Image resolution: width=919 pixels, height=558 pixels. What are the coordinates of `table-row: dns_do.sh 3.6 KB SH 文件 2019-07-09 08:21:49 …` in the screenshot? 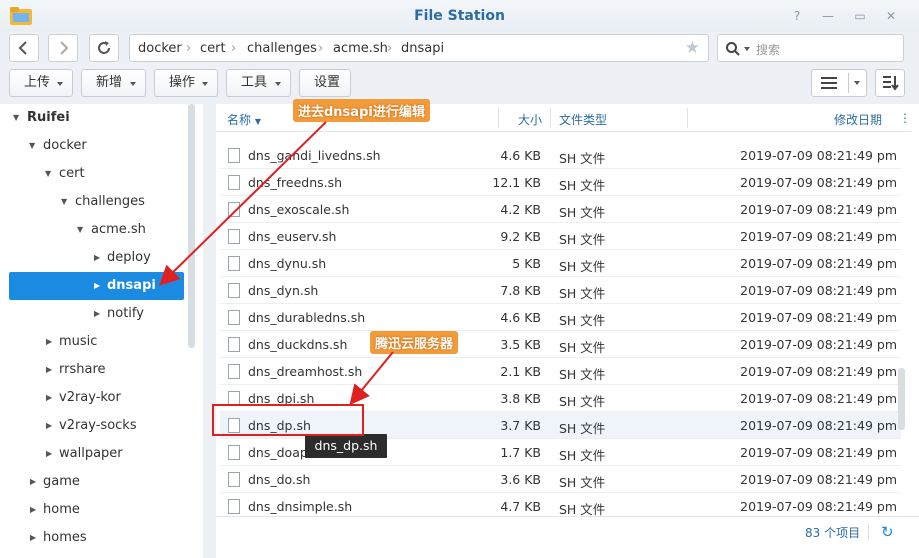 It's located at (560, 479).